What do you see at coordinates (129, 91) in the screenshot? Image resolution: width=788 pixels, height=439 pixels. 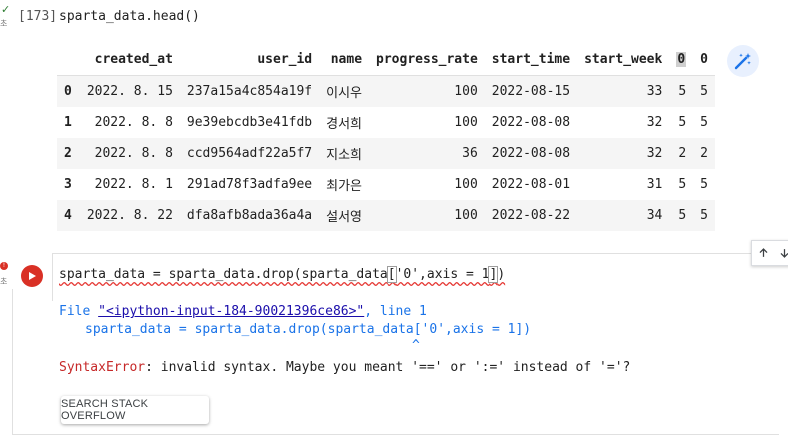 I see `table-cell: 2022. 8. 15` at bounding box center [129, 91].